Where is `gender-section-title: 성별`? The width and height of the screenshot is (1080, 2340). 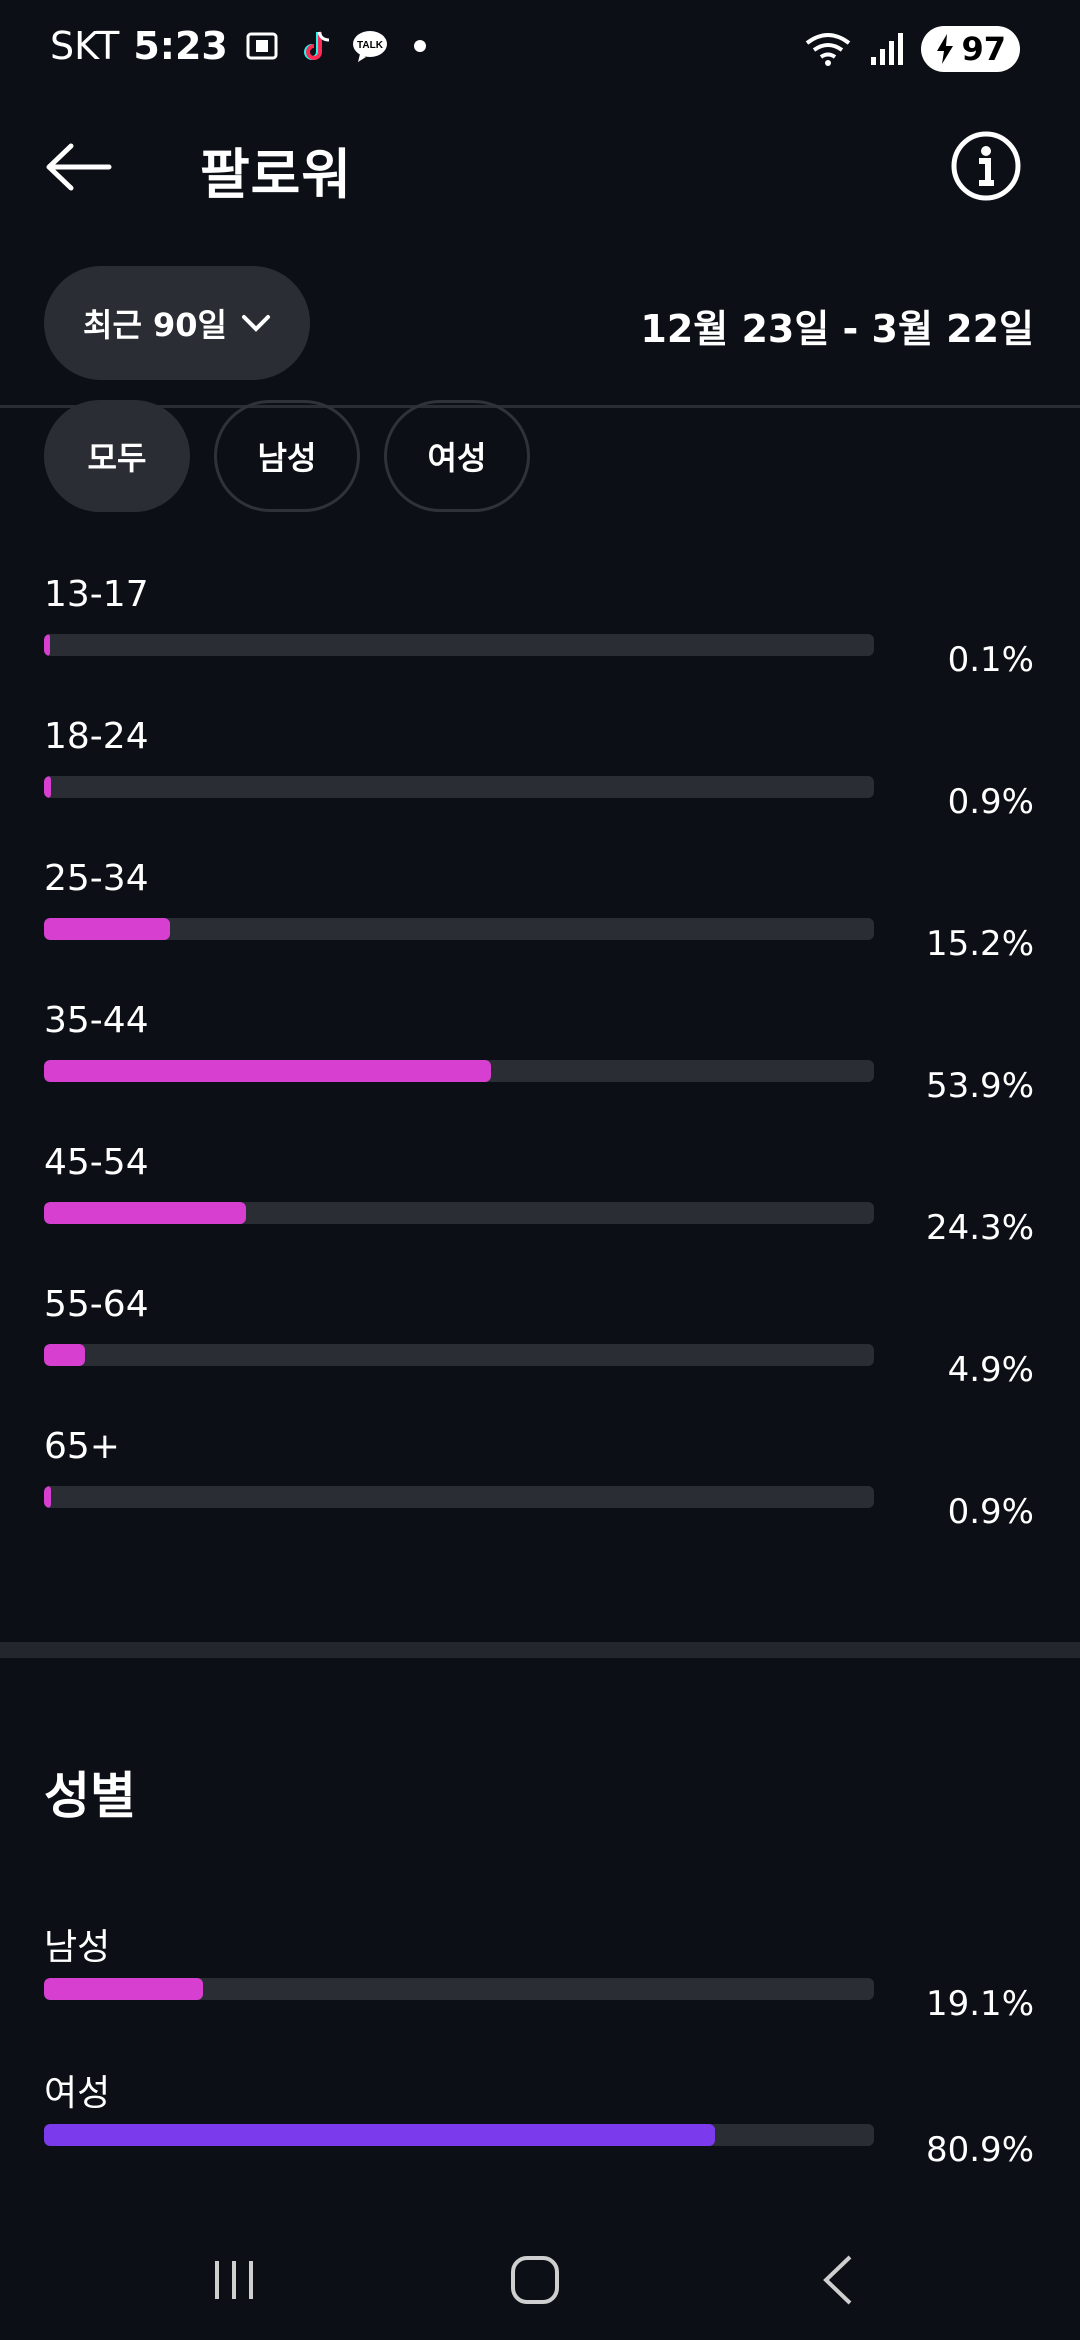
gender-section-title: 성별 is located at coordinates (90, 1796).